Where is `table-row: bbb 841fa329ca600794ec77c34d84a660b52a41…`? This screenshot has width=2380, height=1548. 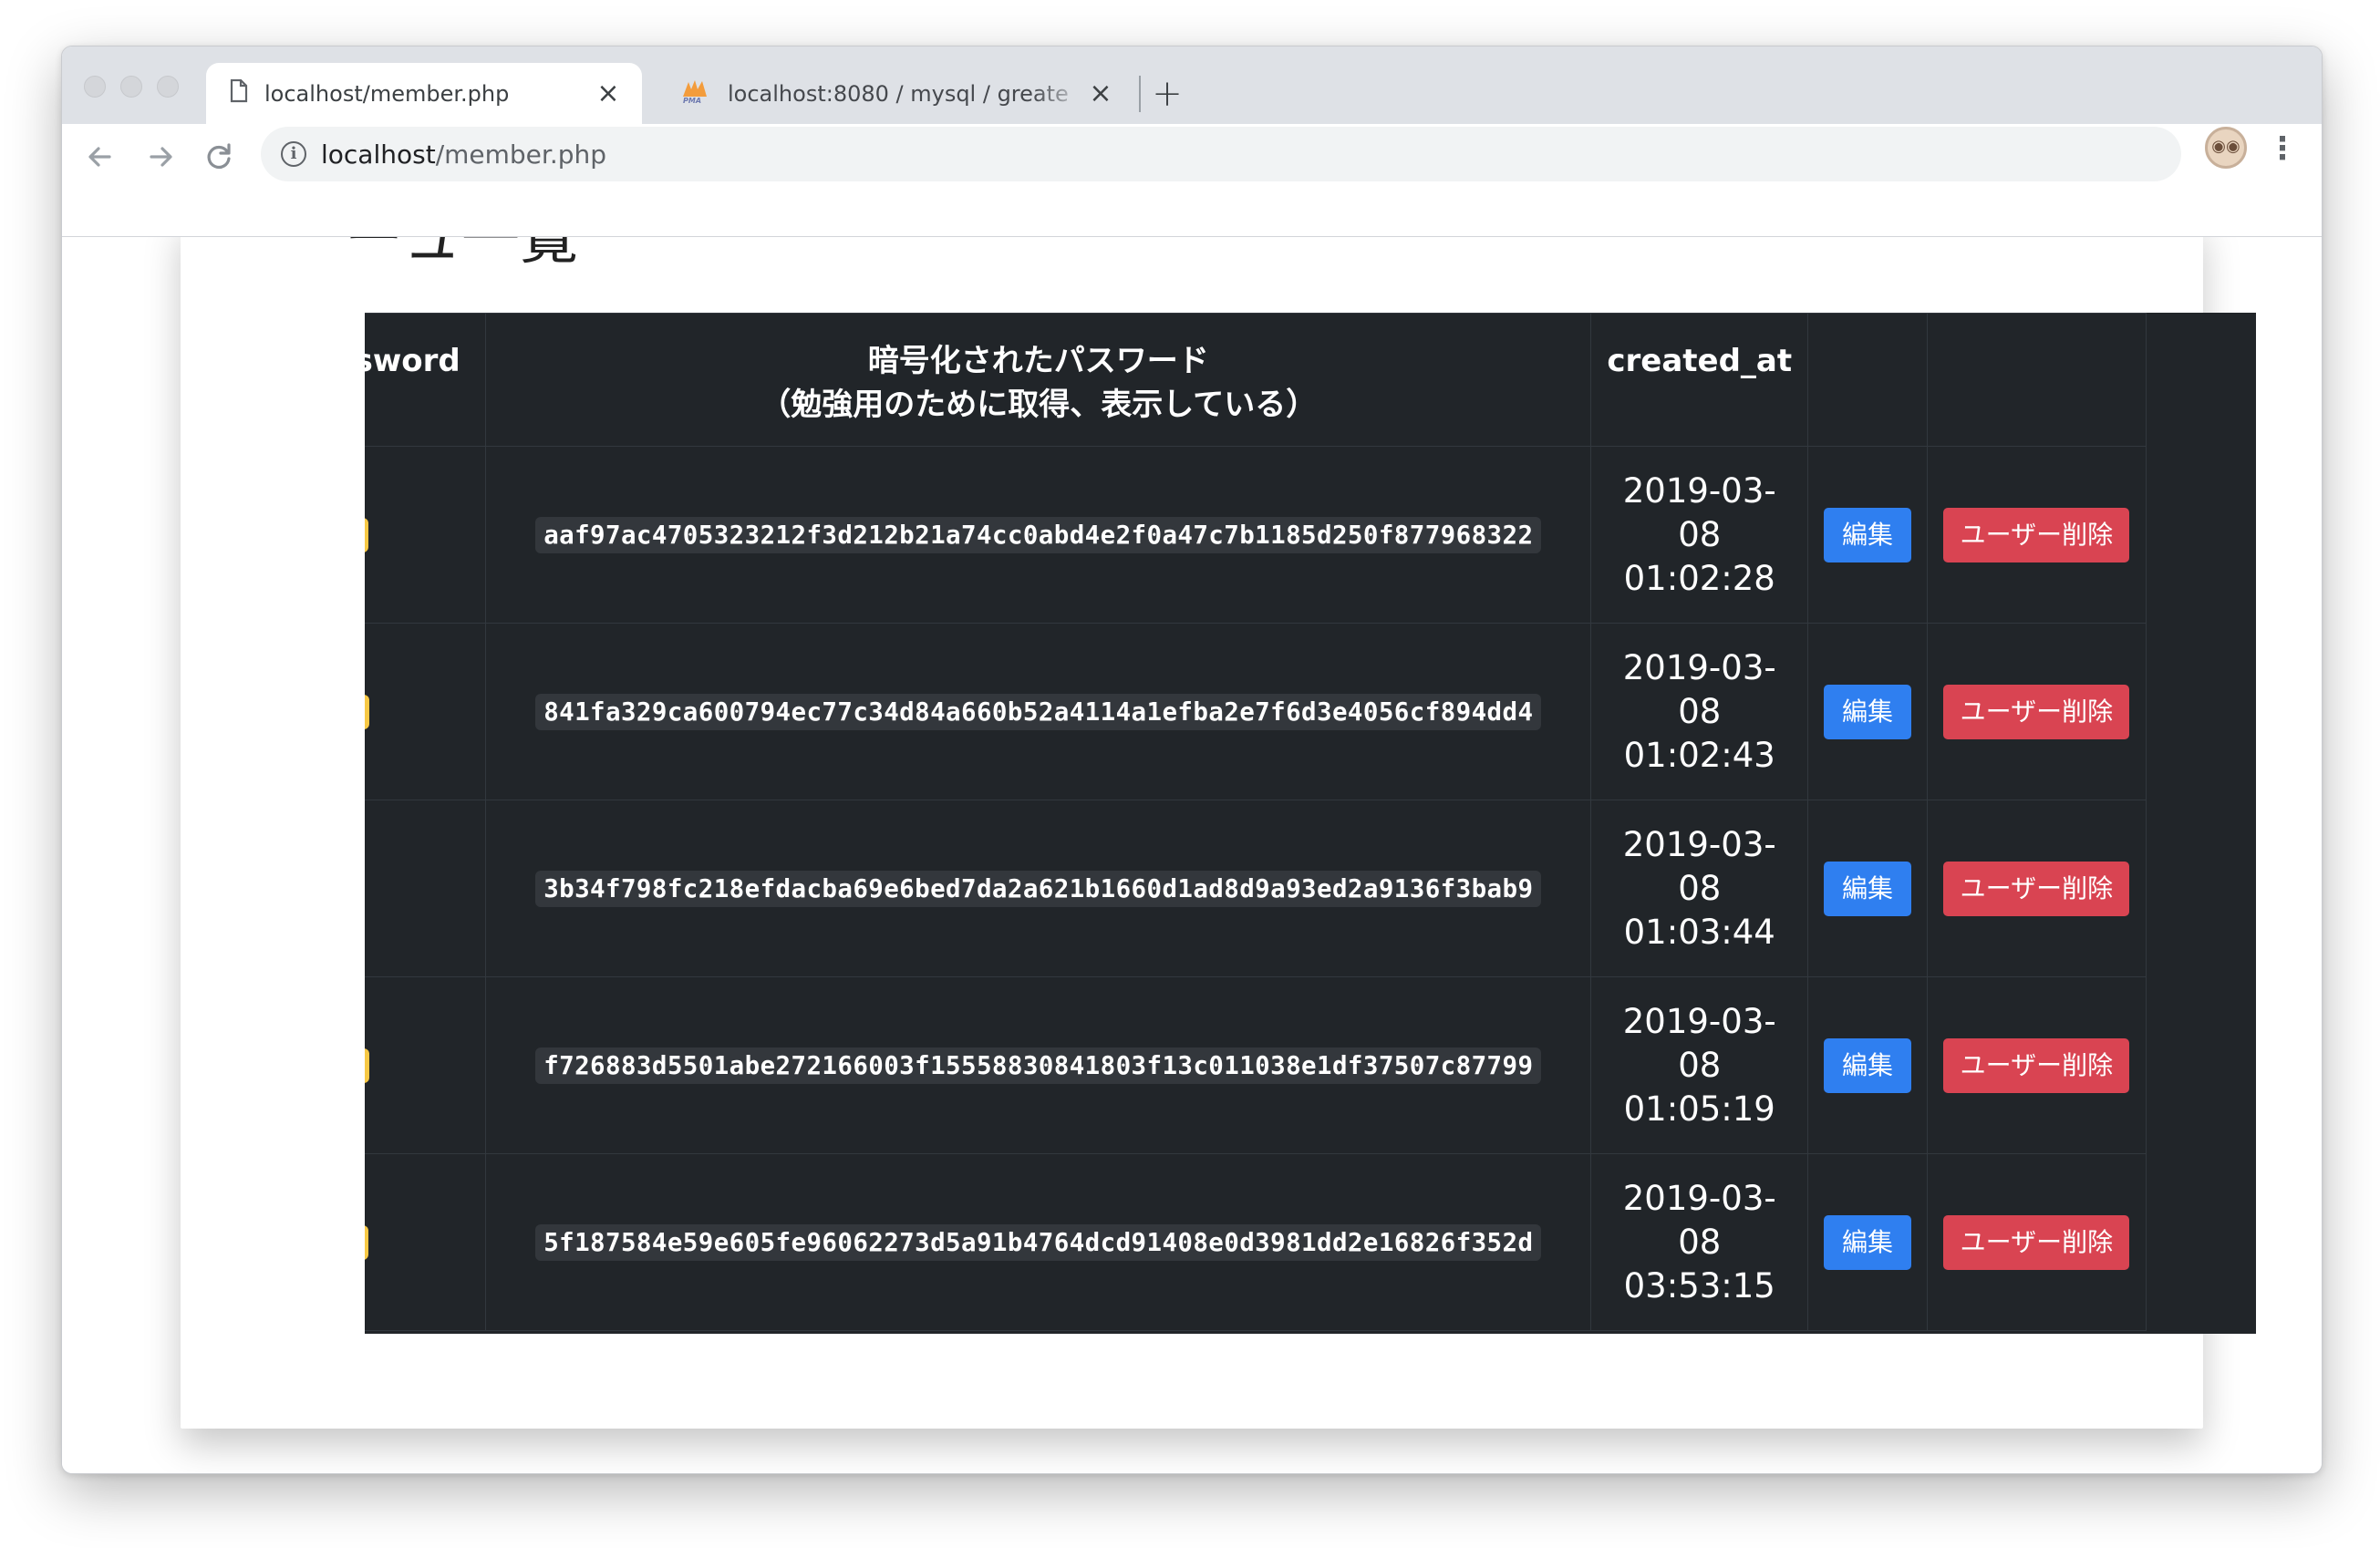
table-row: bbb 841fa329ca600794ec77c34d84a660b52a41… is located at coordinates (1256, 711).